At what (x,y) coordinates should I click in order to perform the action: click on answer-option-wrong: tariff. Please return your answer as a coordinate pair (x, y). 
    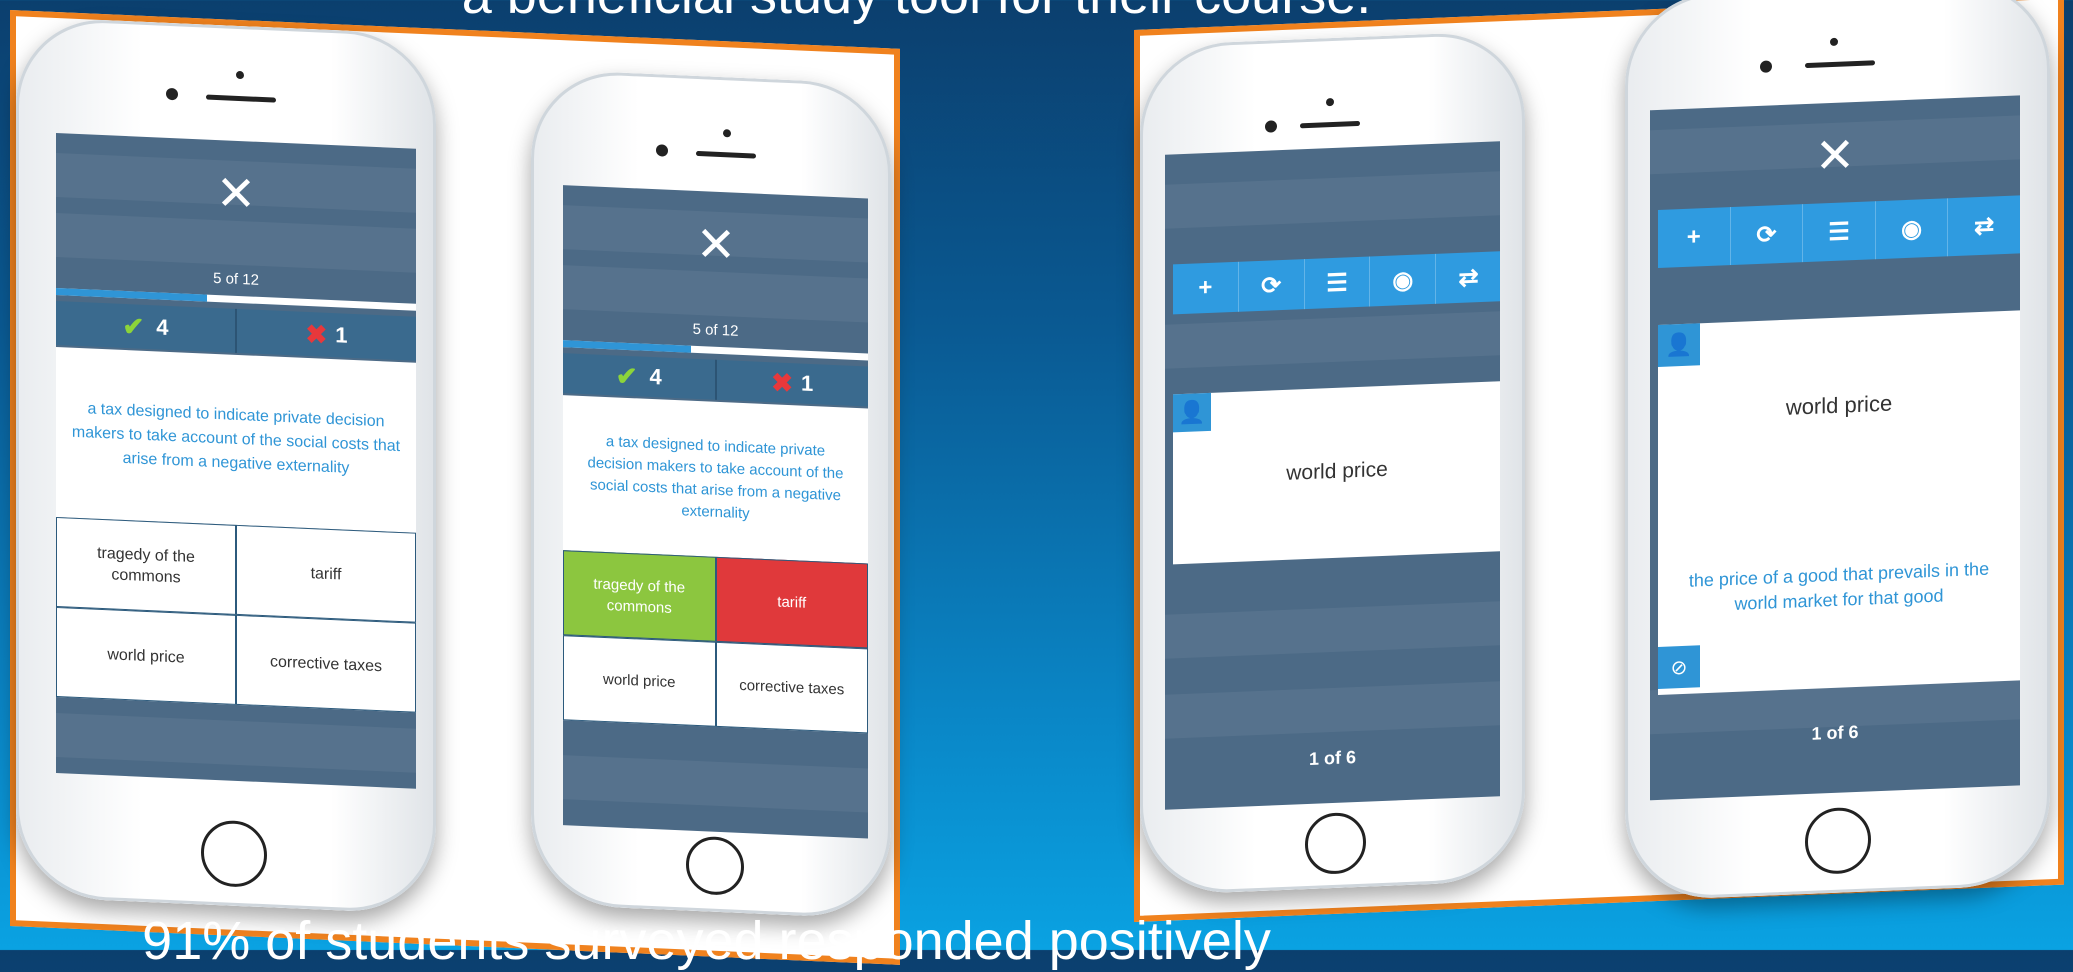
    Looking at the image, I should click on (791, 602).